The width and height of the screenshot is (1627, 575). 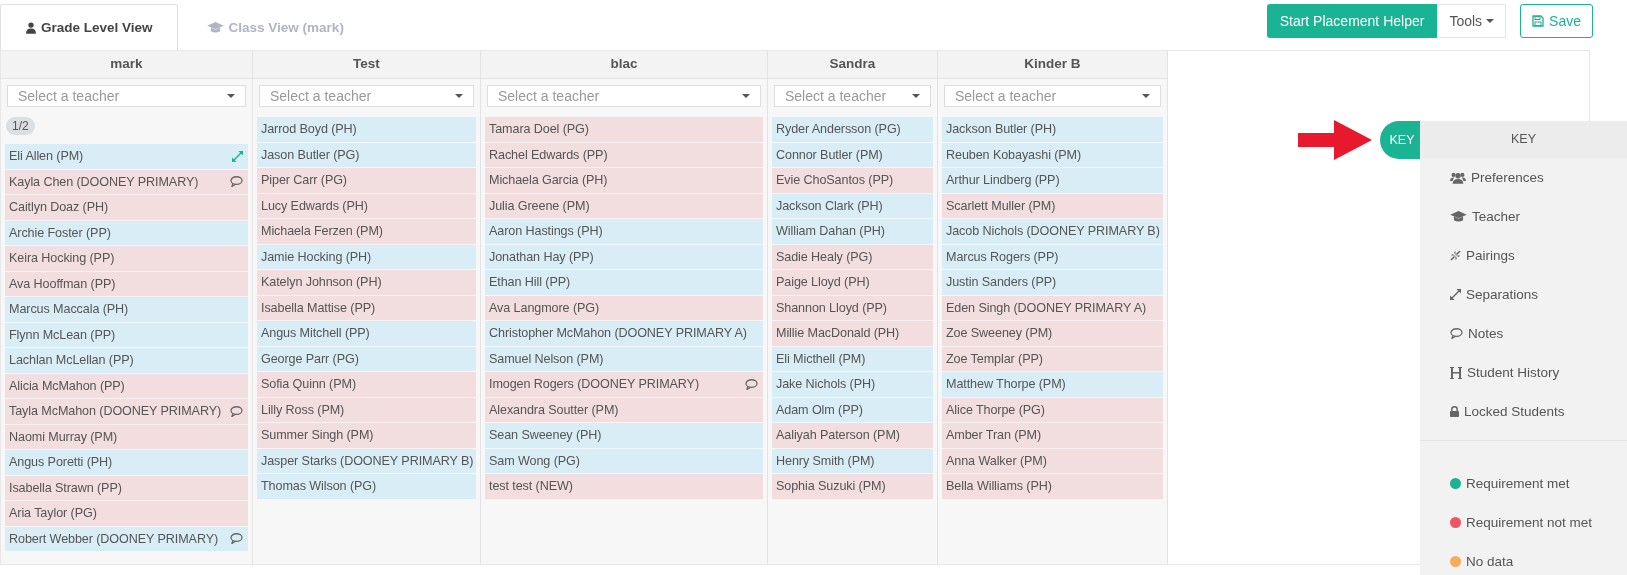 I want to click on student-card: Sam Wong (PG), so click(x=624, y=461).